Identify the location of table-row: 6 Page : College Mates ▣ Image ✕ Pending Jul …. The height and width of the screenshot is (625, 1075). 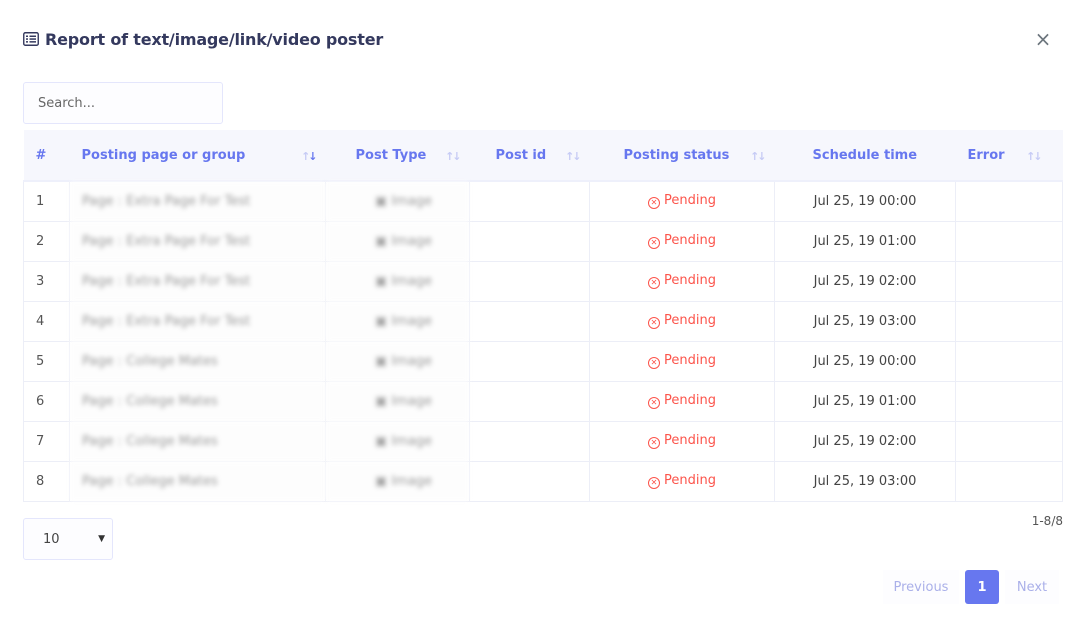
(543, 401).